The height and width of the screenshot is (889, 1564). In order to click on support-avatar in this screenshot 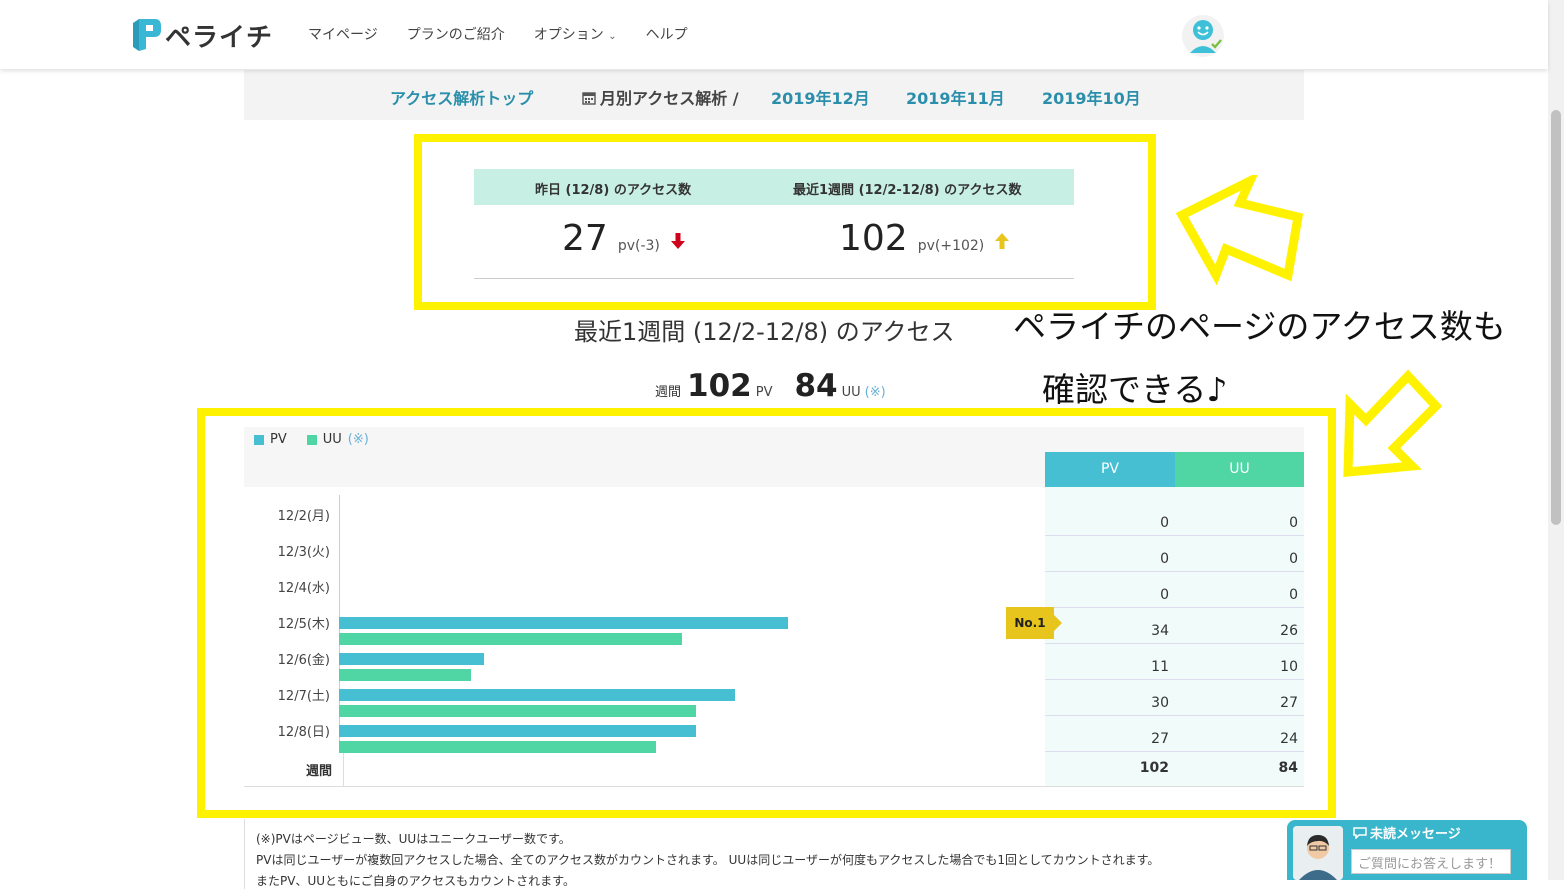, I will do `click(1318, 853)`.